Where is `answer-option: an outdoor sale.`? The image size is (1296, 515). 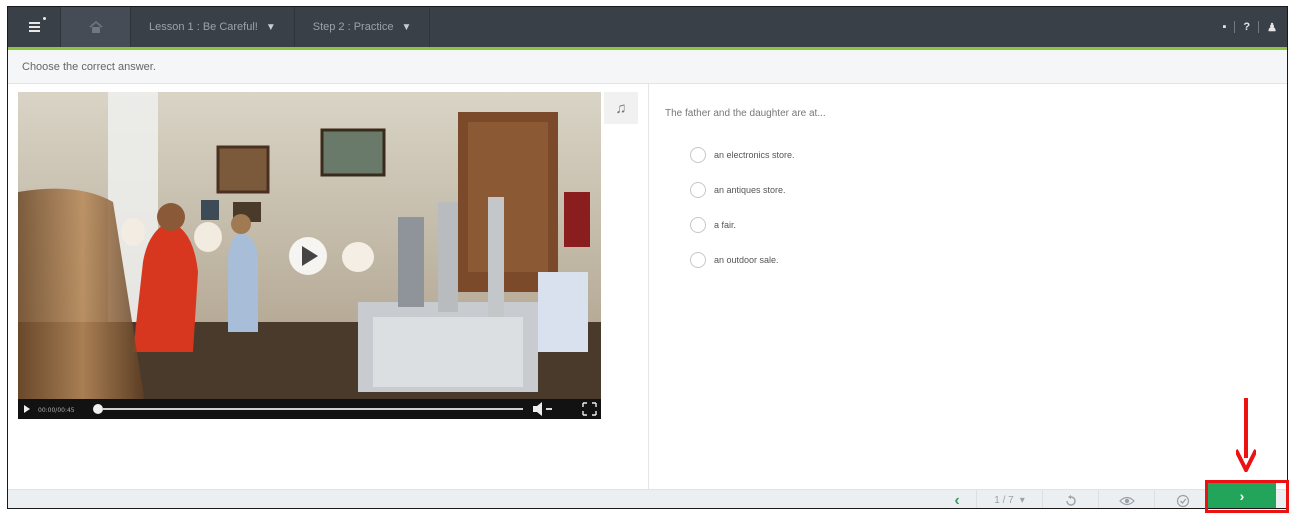 answer-option: an outdoor sale. is located at coordinates (742, 259).